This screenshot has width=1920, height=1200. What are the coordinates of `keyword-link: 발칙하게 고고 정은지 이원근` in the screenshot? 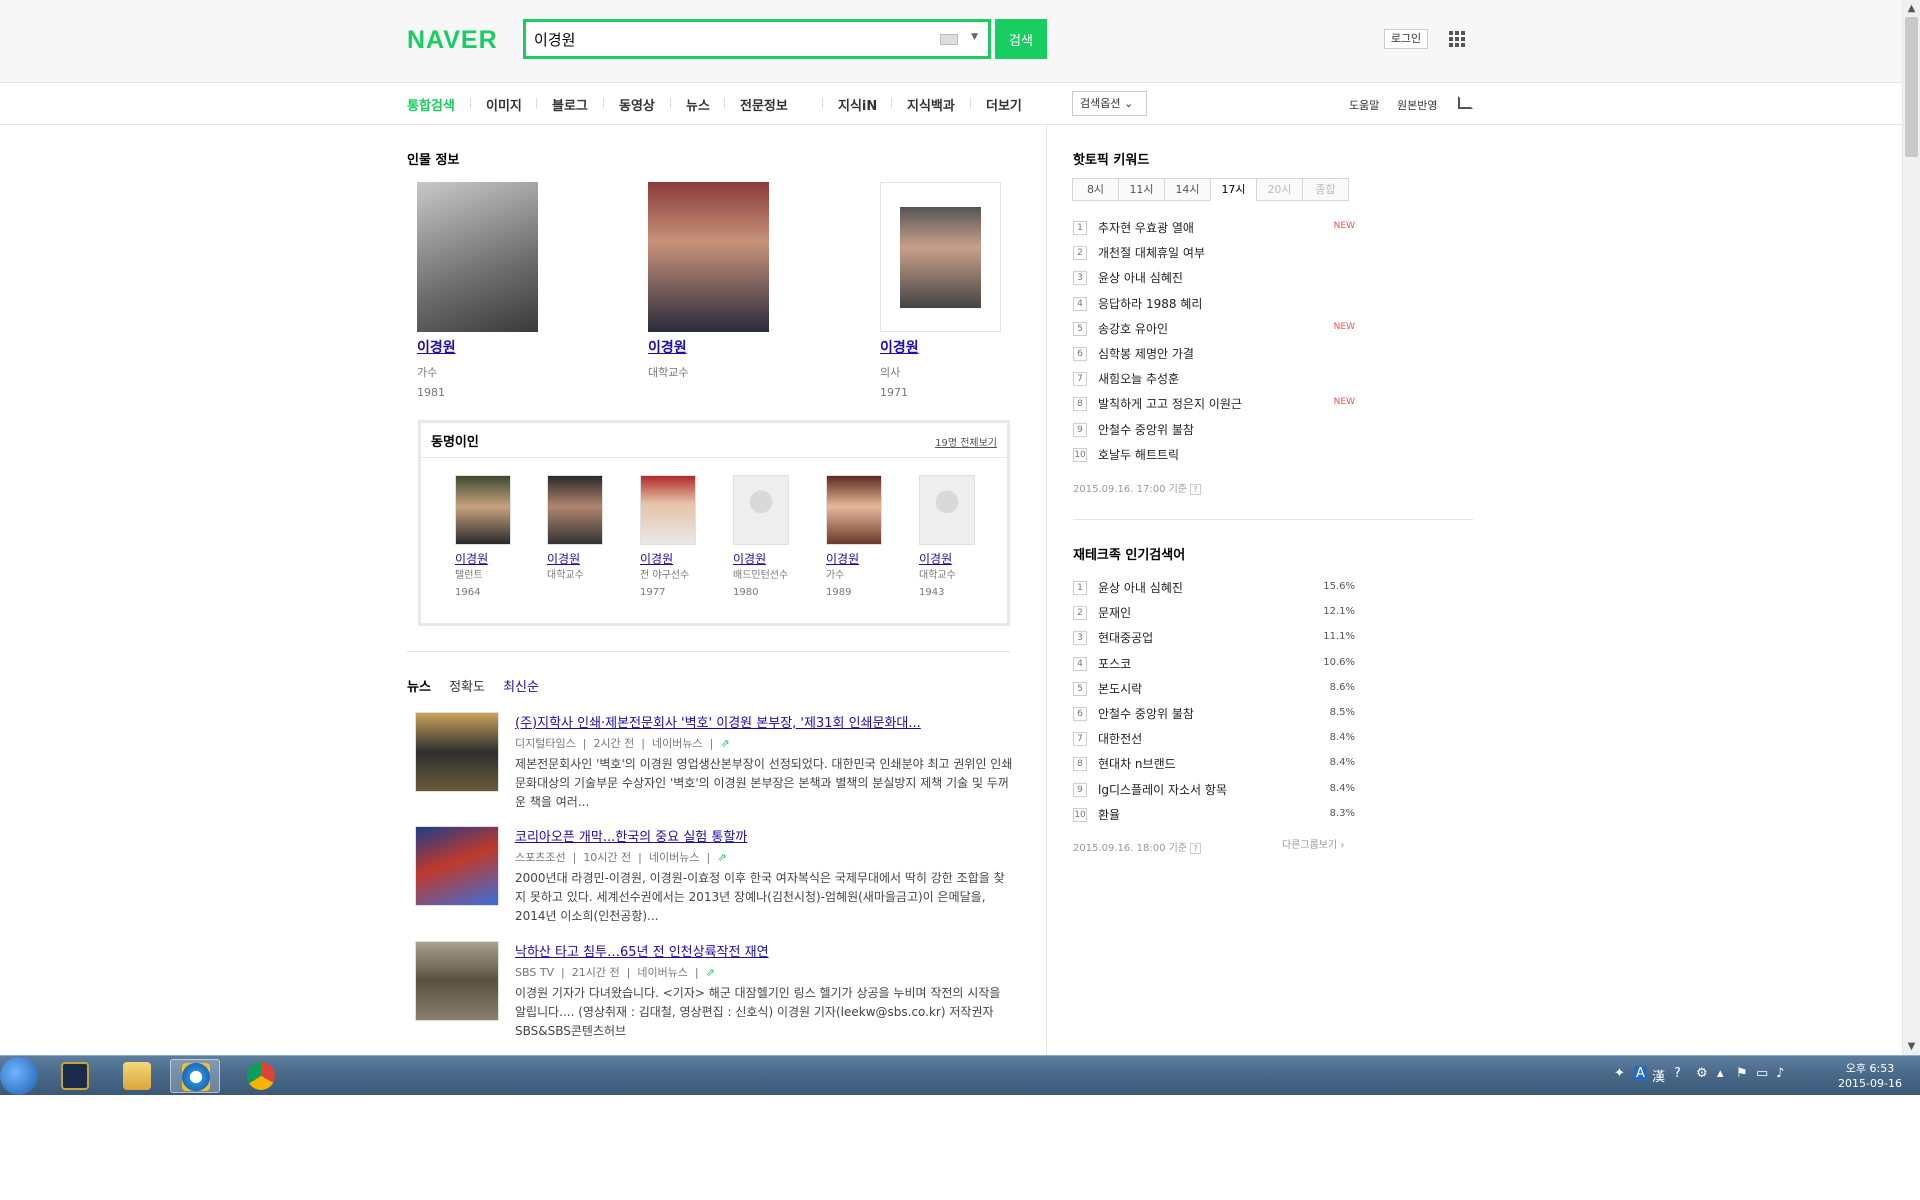 It's located at (1170, 403).